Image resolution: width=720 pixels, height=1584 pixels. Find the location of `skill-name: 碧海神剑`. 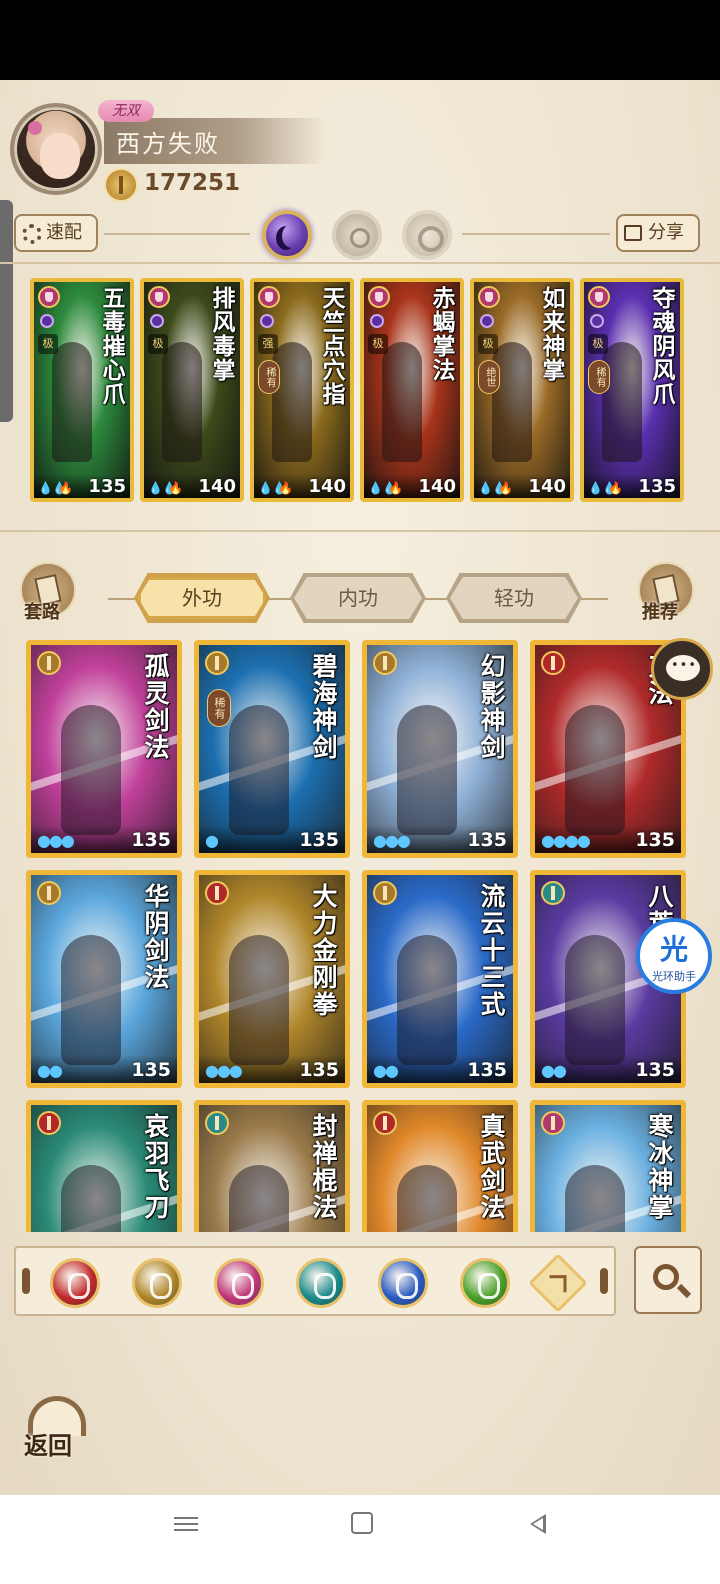

skill-name: 碧海神剑 is located at coordinates (323, 707).